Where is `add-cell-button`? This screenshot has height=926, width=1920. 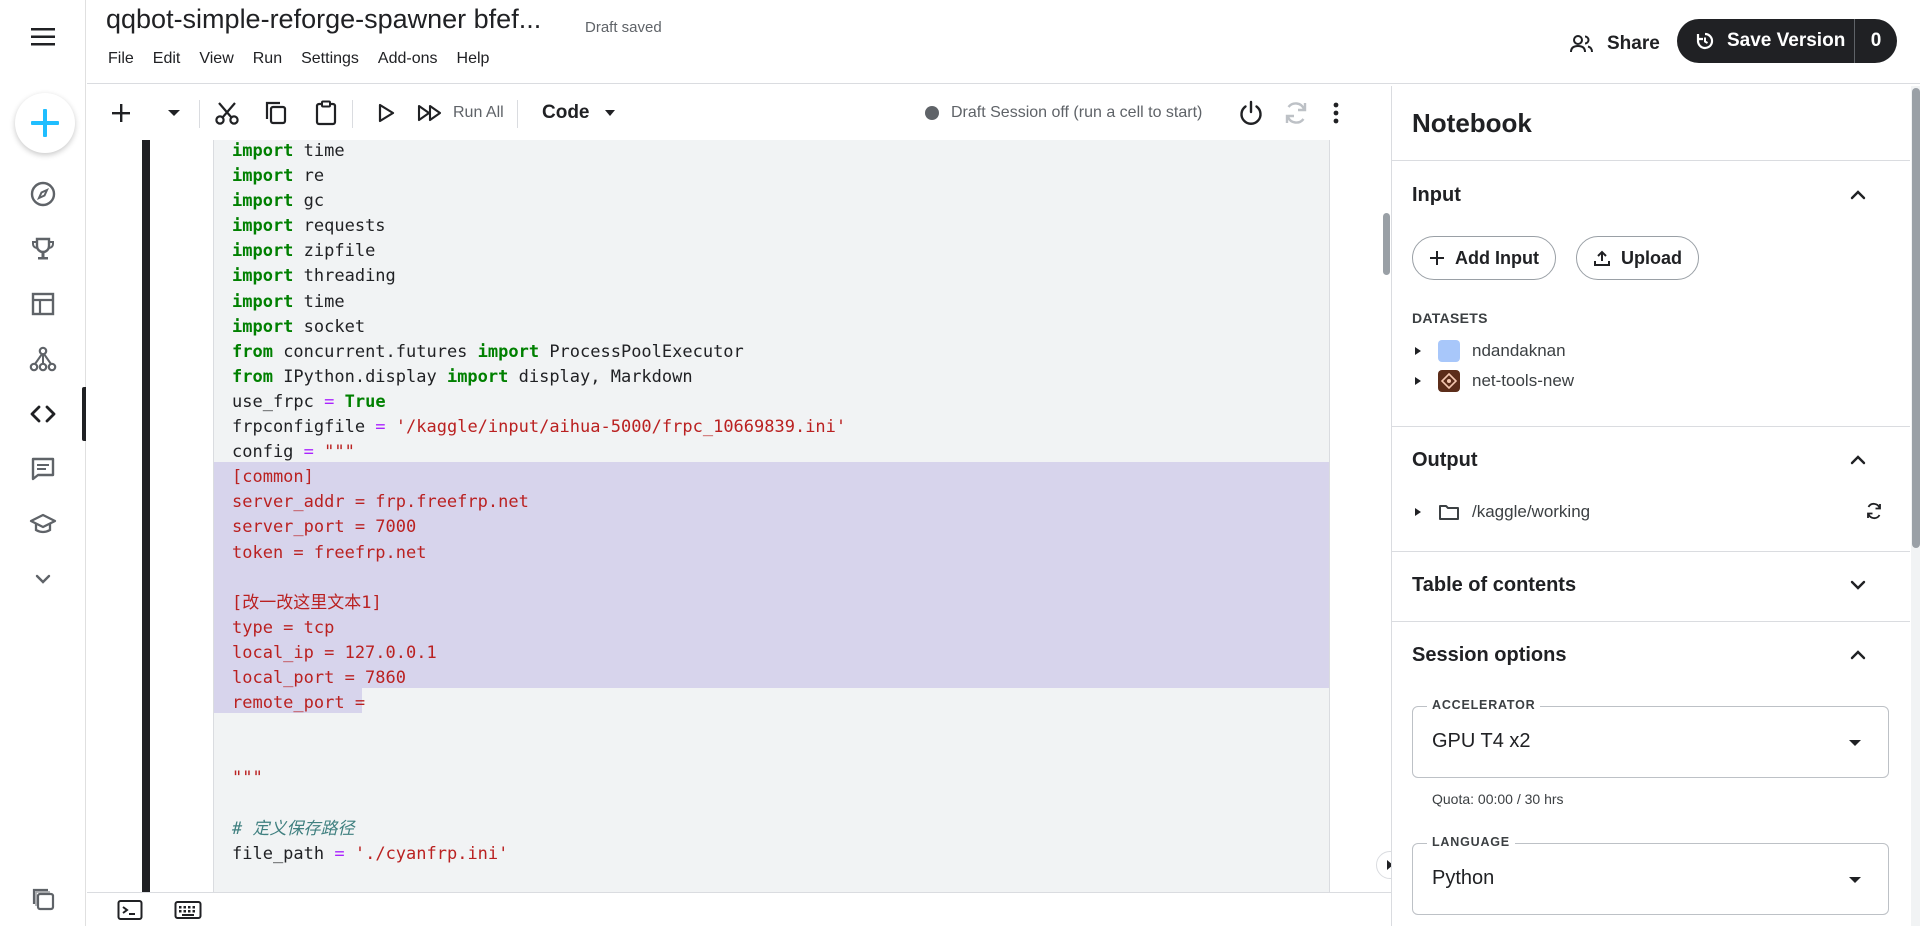
add-cell-button is located at coordinates (121, 113).